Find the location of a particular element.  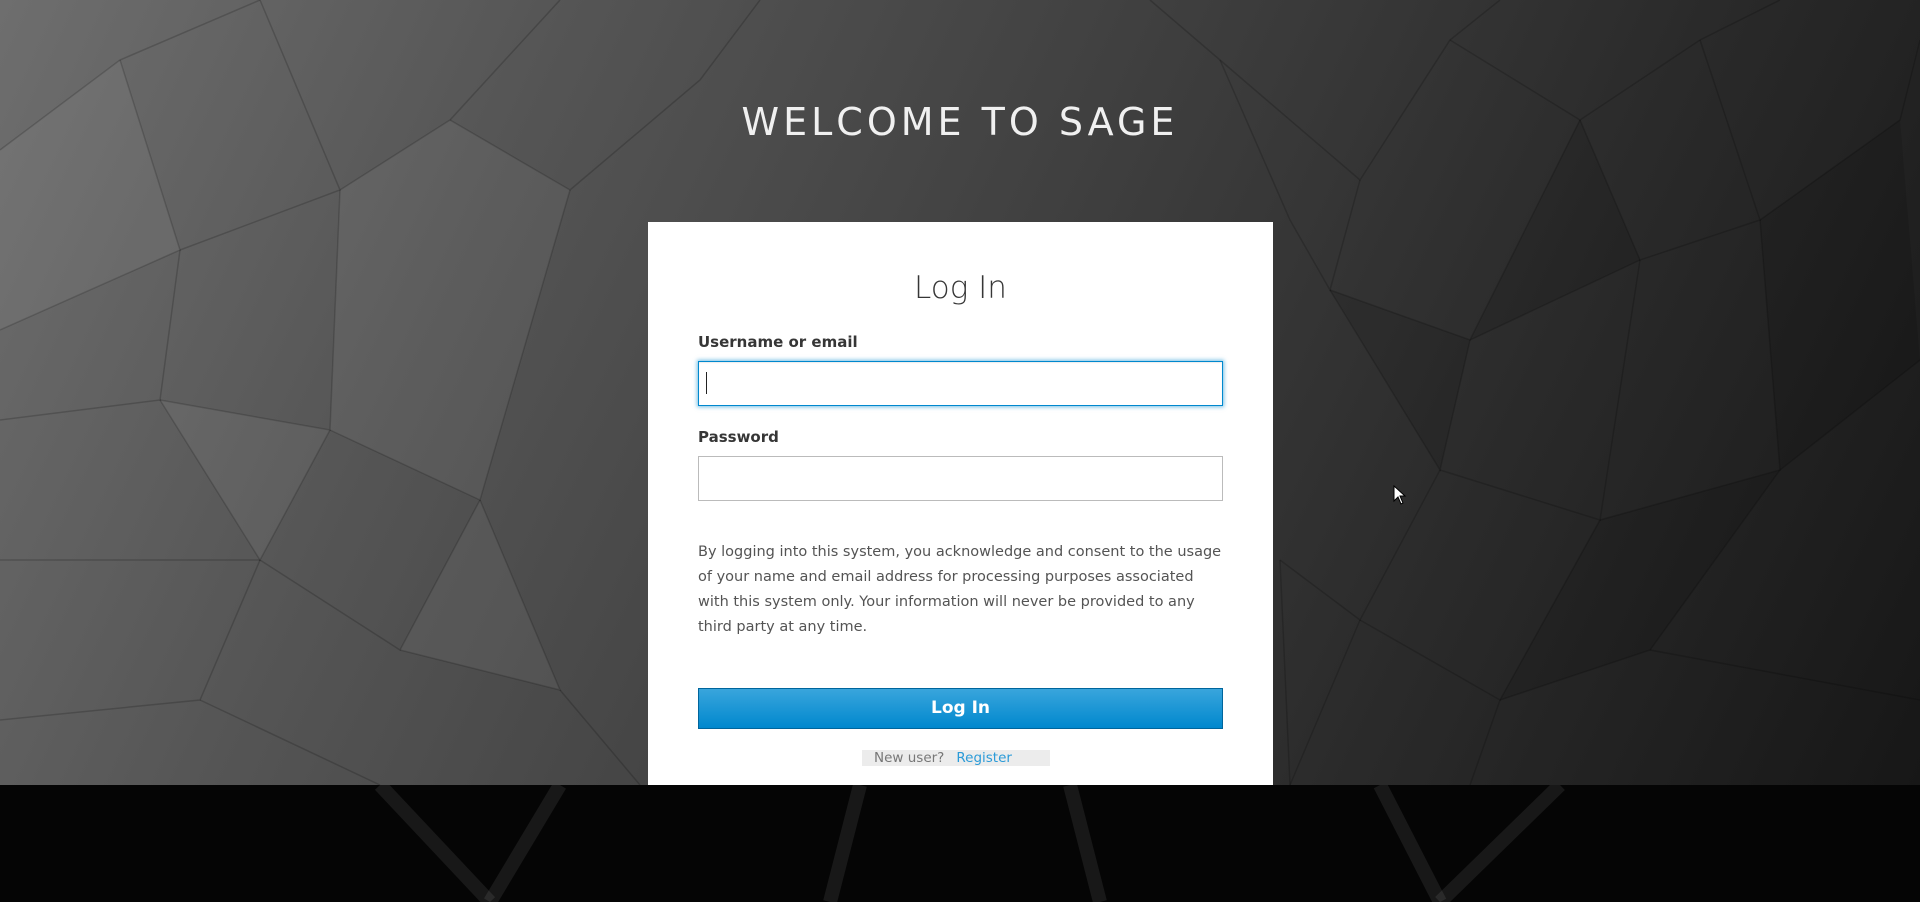

new-user-text: New user? is located at coordinates (909, 758).